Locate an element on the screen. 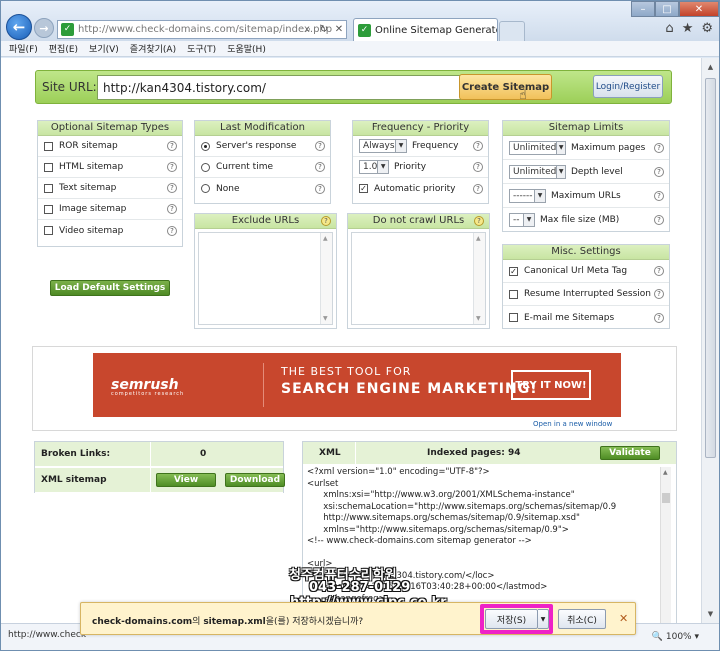 The height and width of the screenshot is (651, 720). download-button: Download is located at coordinates (255, 480).